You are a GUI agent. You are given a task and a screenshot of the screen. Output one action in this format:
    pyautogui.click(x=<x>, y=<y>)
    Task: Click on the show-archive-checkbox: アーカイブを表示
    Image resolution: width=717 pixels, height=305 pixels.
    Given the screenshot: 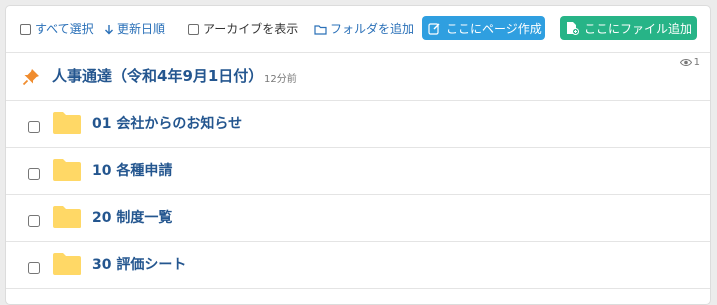 What is the action you would take?
    pyautogui.click(x=243, y=29)
    